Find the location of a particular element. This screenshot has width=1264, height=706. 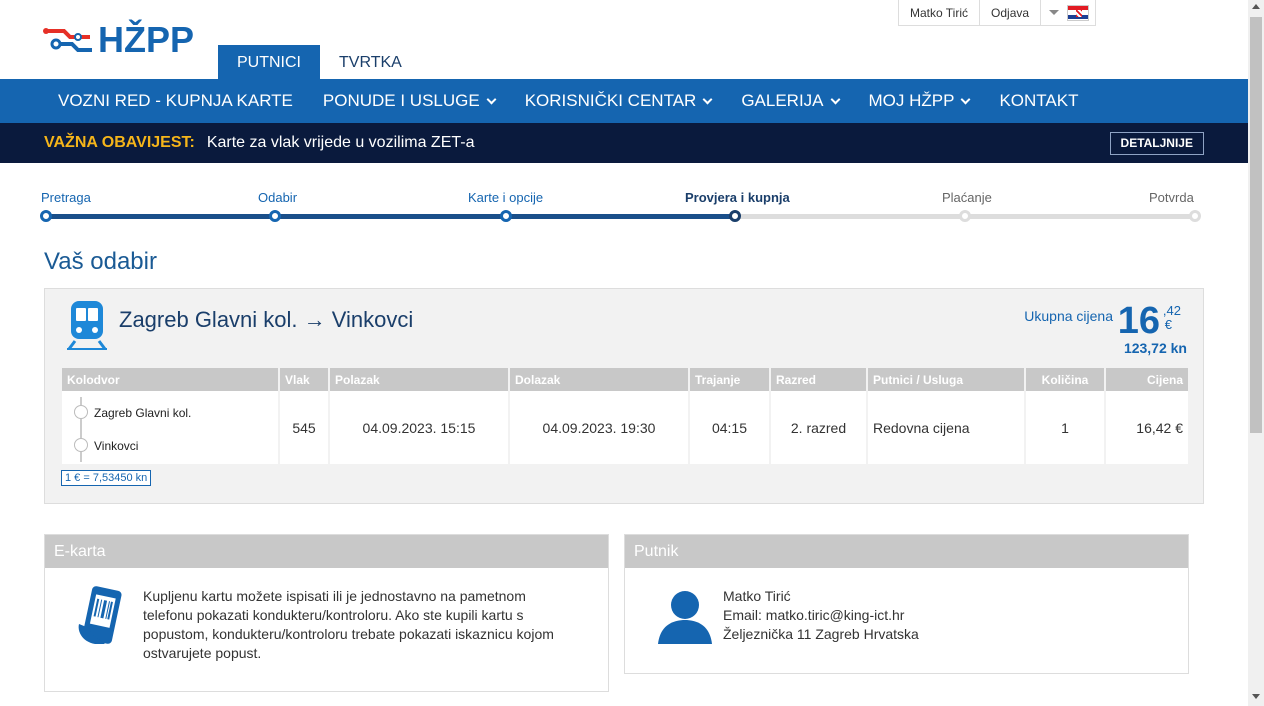

hzpp-logo: HŽPP is located at coordinates (118, 39).